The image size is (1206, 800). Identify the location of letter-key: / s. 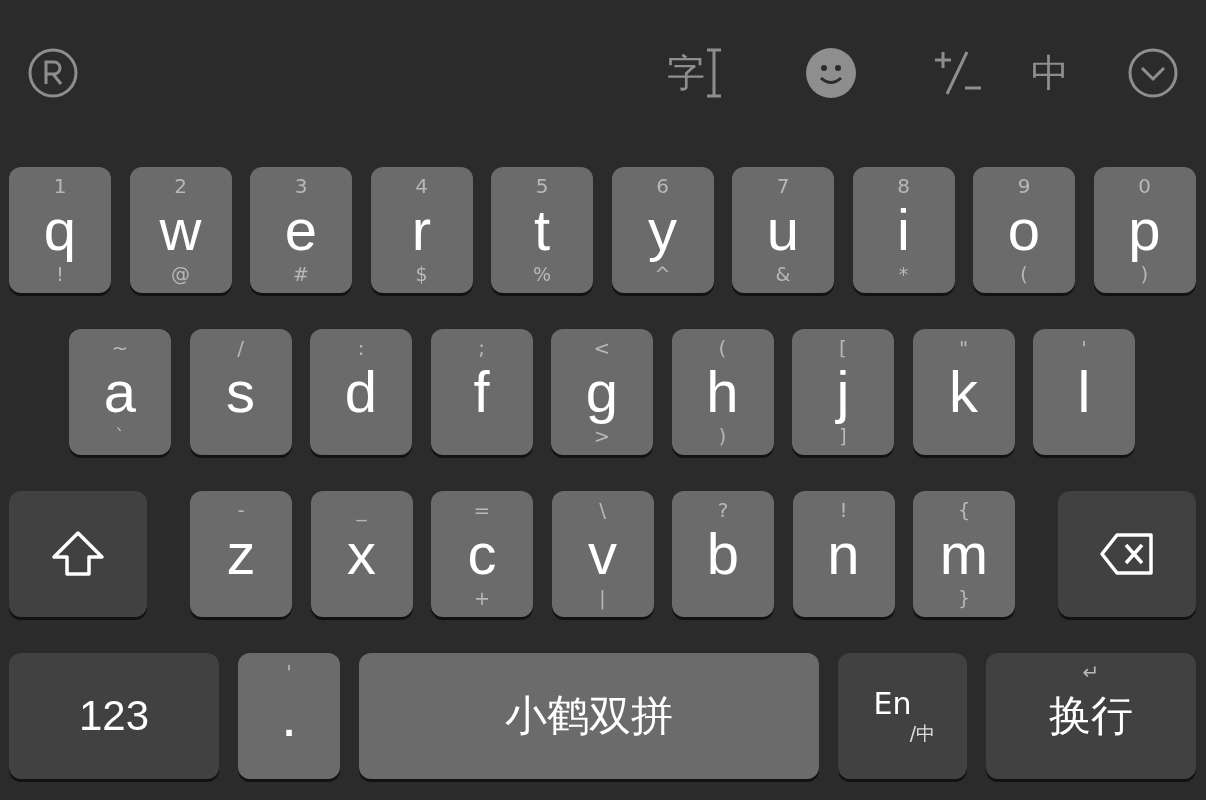
(240, 392).